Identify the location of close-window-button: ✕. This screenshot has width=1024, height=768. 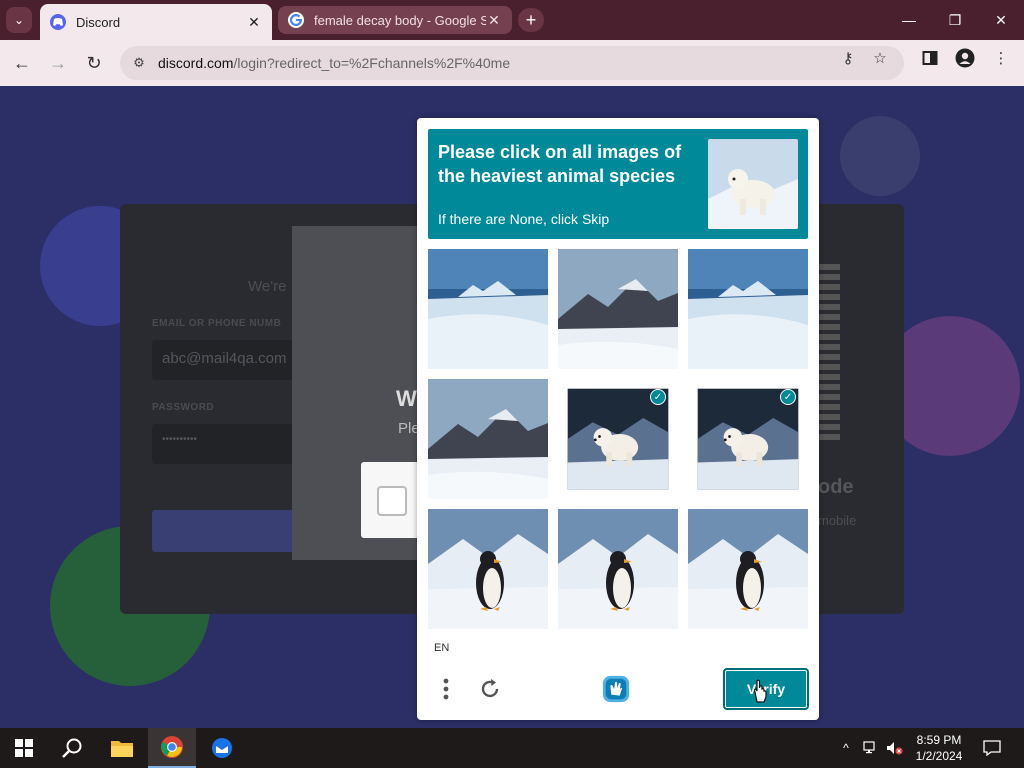
(1001, 20).